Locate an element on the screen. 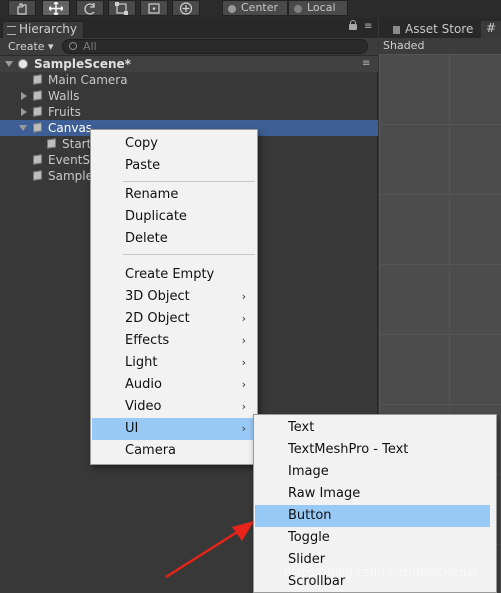 This screenshot has width=501, height=593. asset-store-tab-label: Asset Store is located at coordinates (439, 29).